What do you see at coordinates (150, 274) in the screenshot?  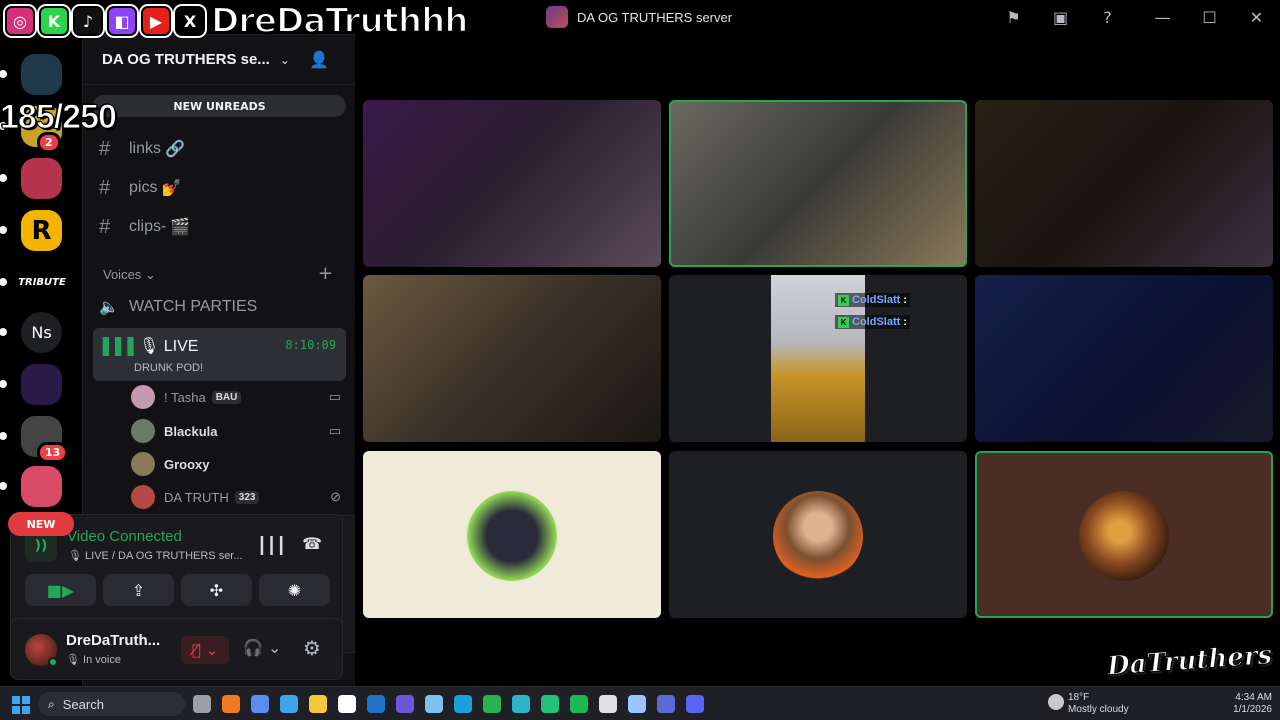 I see `chevron-down-icon: ⌄` at bounding box center [150, 274].